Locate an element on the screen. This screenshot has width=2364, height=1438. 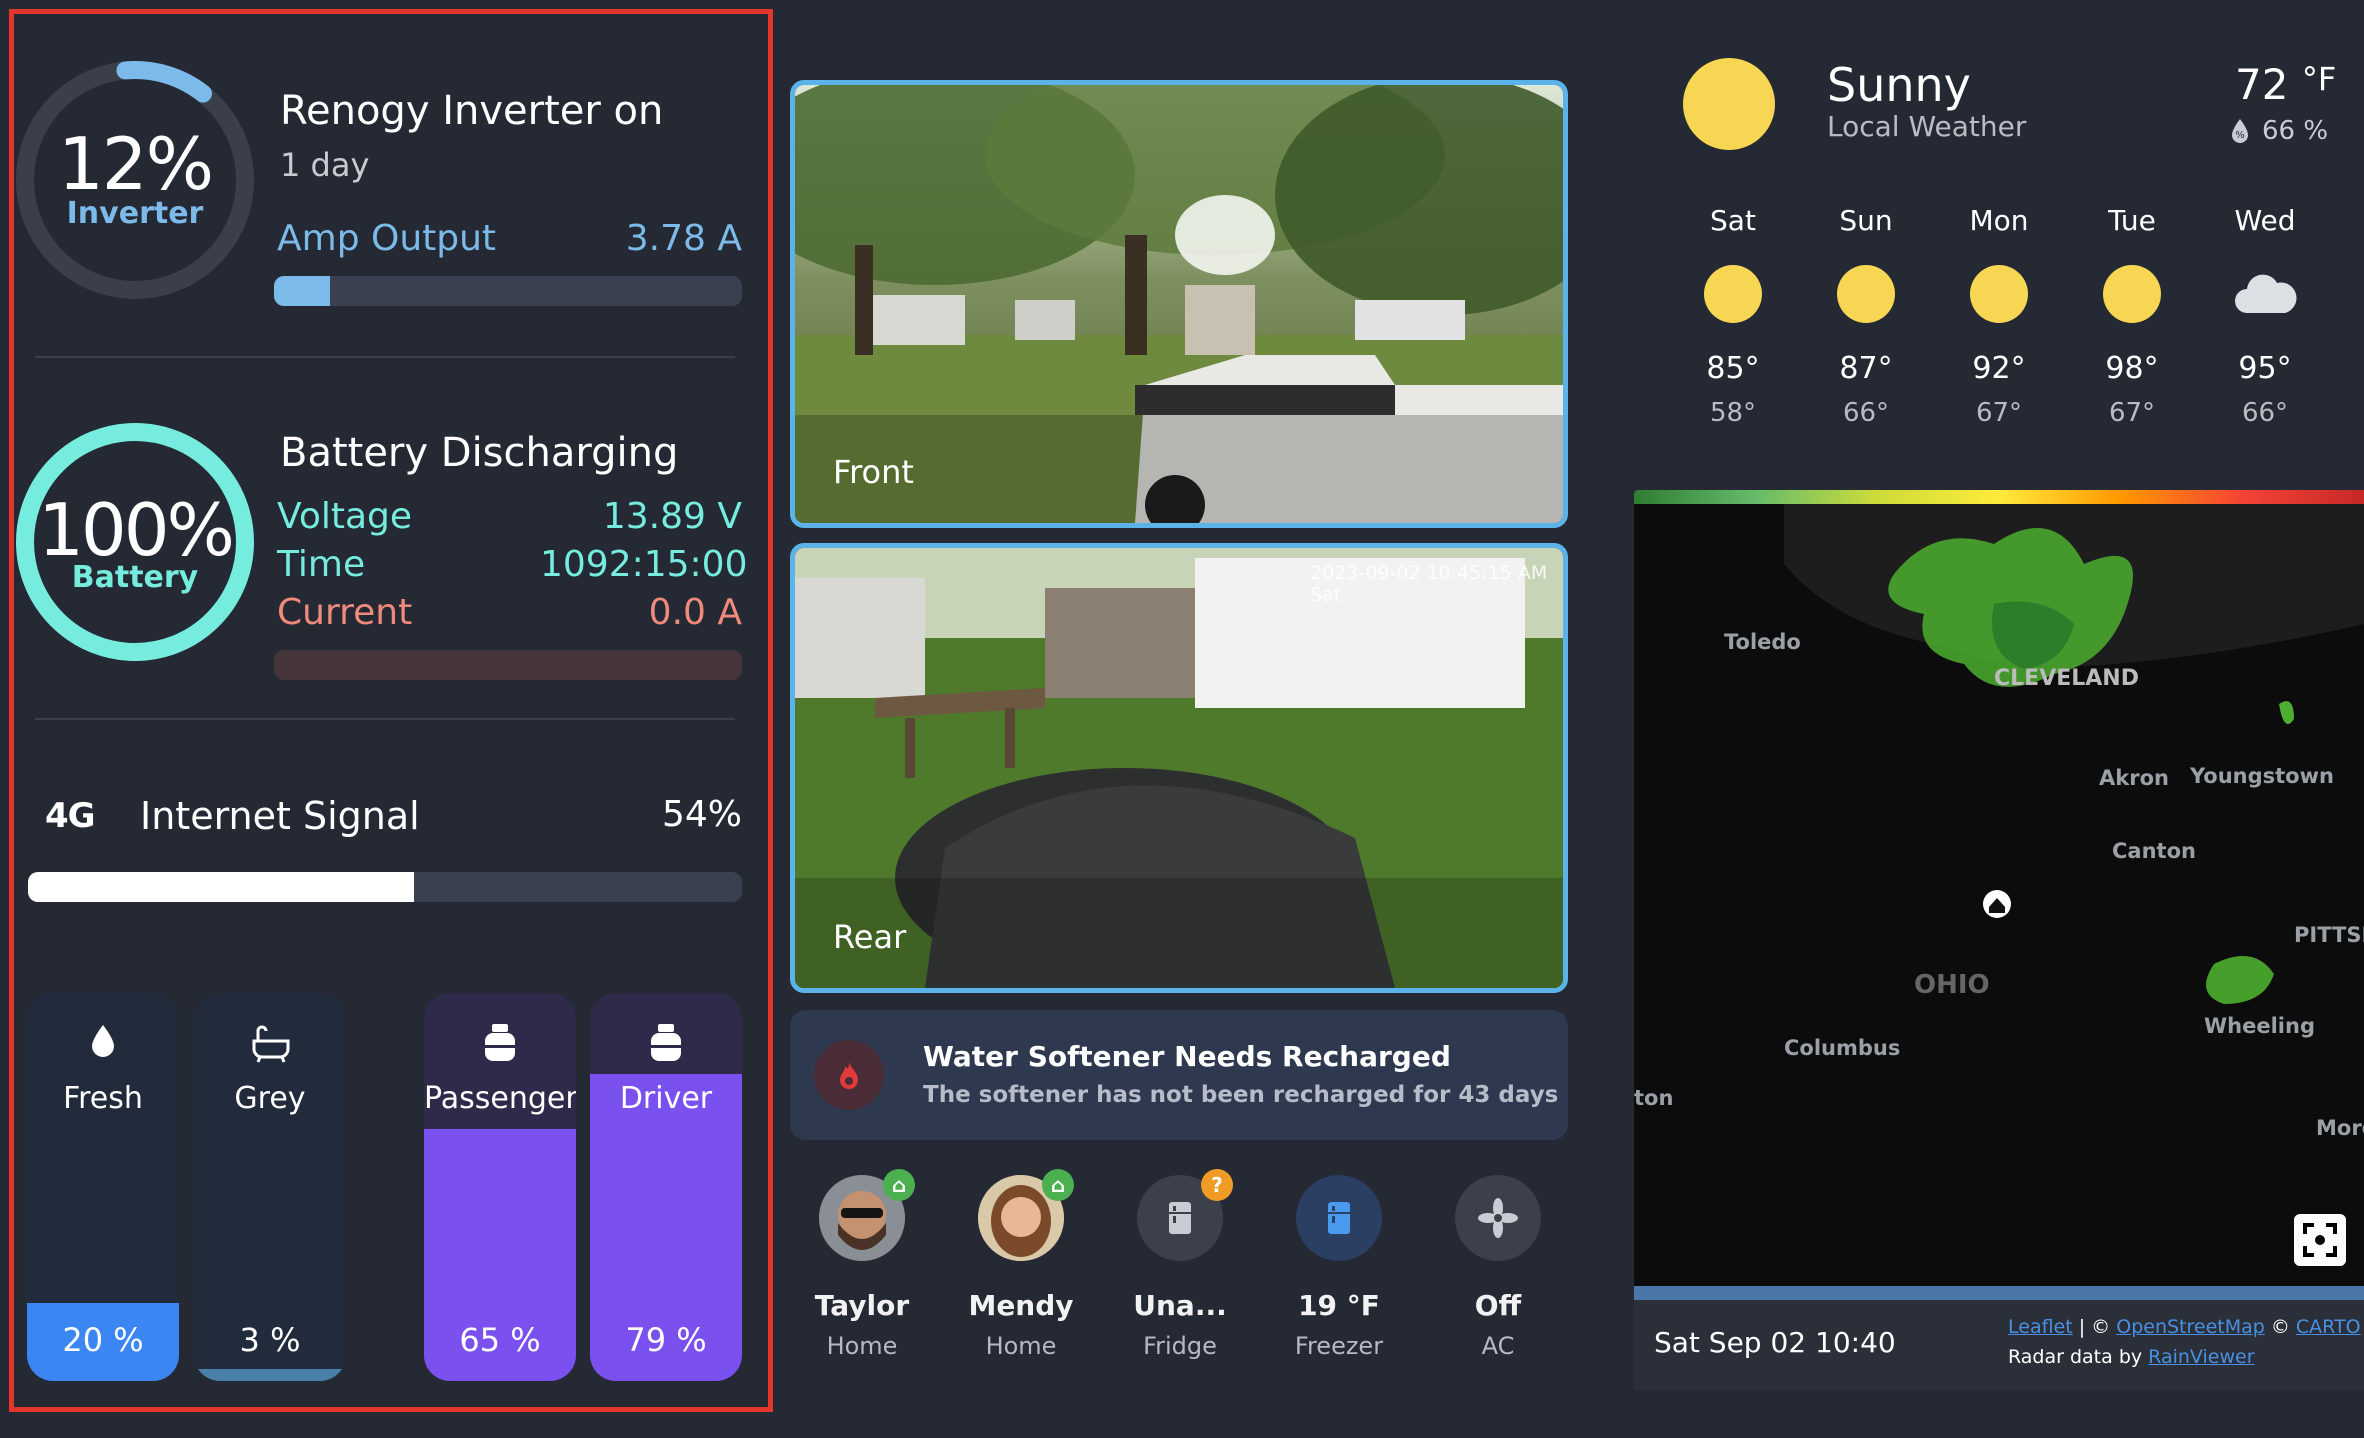
fridge-icon is located at coordinates (1339, 1218).